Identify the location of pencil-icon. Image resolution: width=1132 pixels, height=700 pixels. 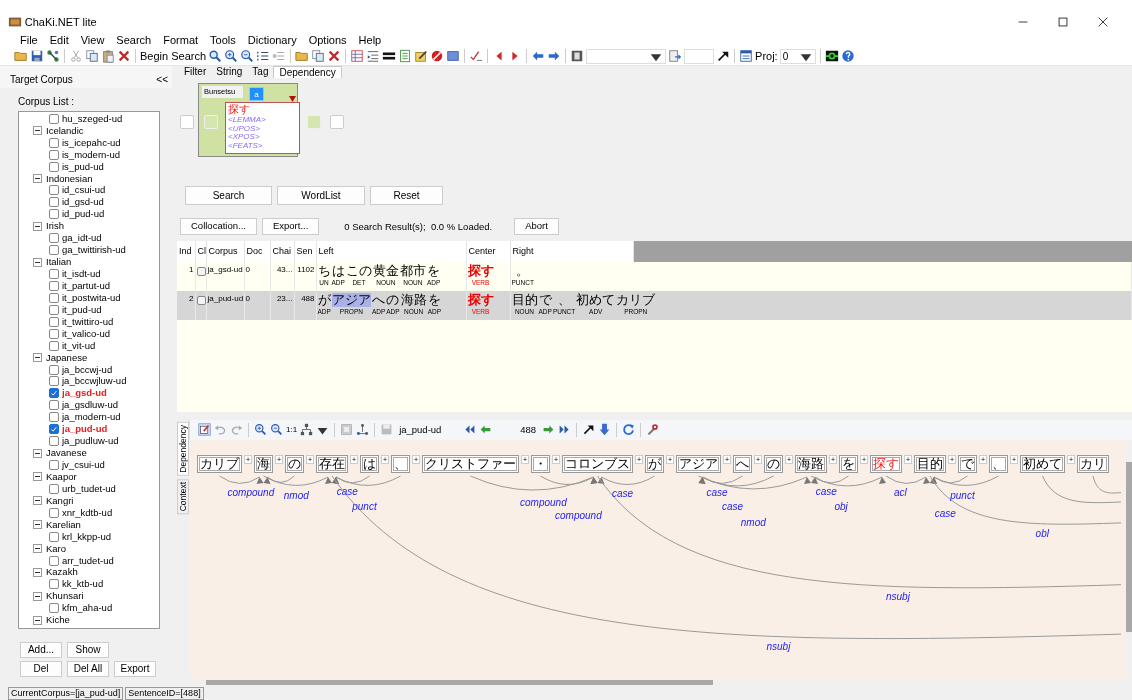
(421, 56).